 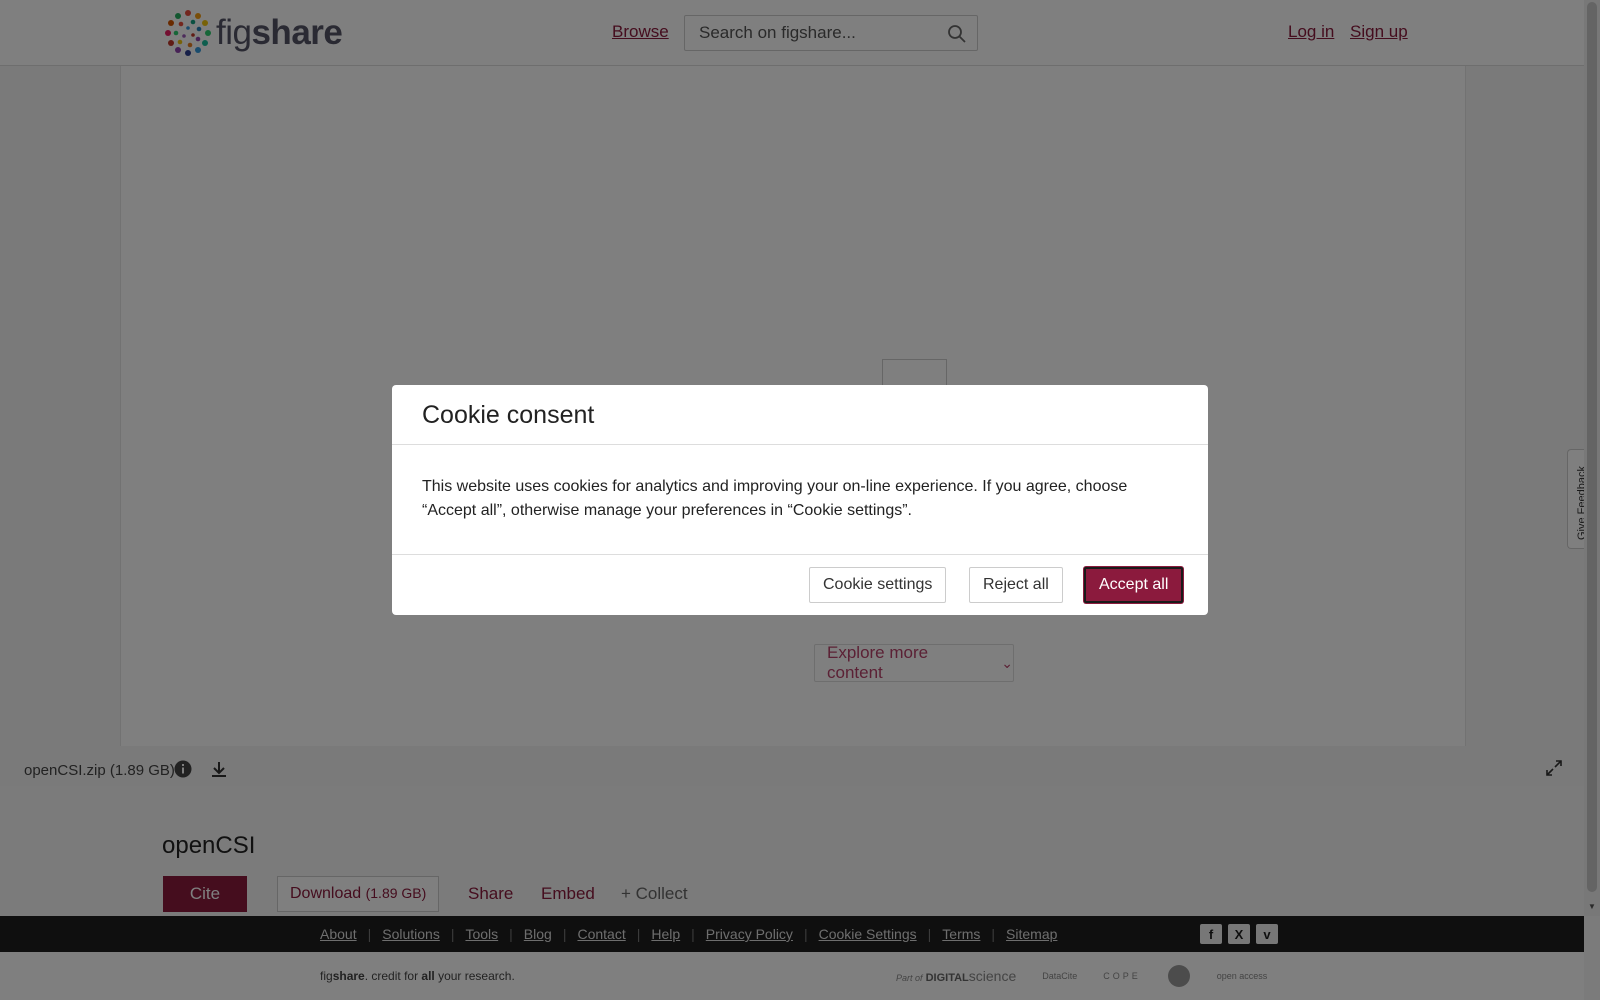 I want to click on cookie-settings-button: Cookie settings, so click(x=878, y=585).